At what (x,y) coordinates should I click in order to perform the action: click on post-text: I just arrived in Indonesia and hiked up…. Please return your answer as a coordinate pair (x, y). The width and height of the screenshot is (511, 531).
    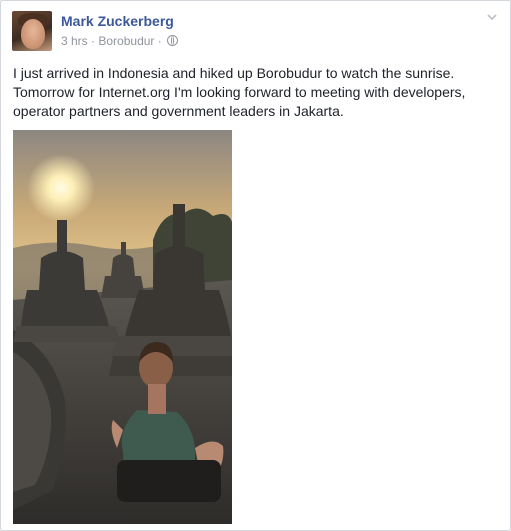
    Looking at the image, I should click on (239, 92).